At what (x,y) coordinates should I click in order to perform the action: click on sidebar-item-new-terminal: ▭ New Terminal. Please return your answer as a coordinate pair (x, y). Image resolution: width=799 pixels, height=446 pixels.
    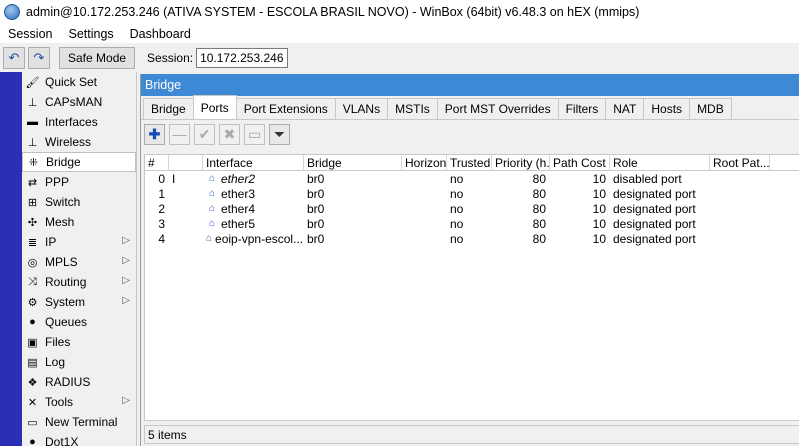
    Looking at the image, I should click on (79, 422).